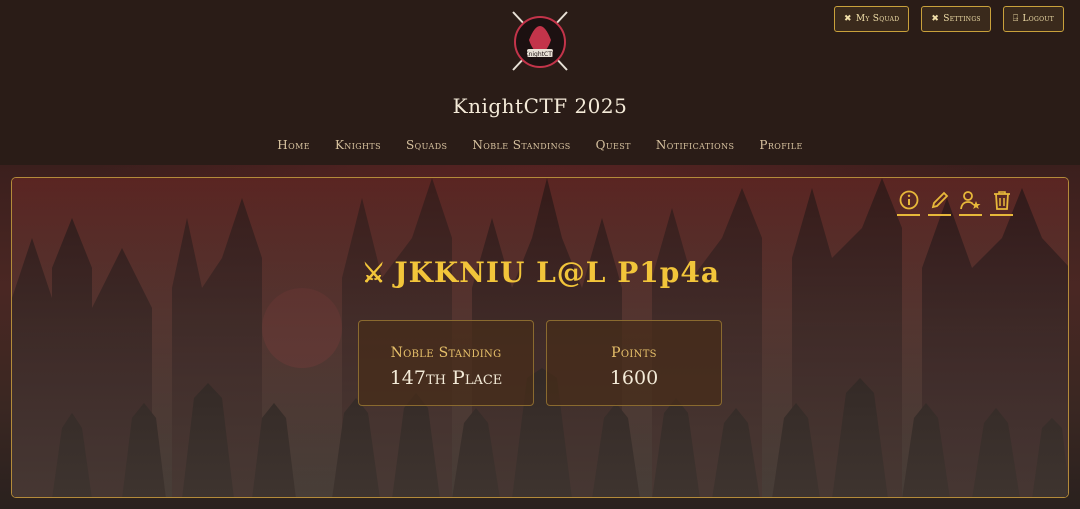  I want to click on noble-standing-value: 147th Place, so click(446, 378).